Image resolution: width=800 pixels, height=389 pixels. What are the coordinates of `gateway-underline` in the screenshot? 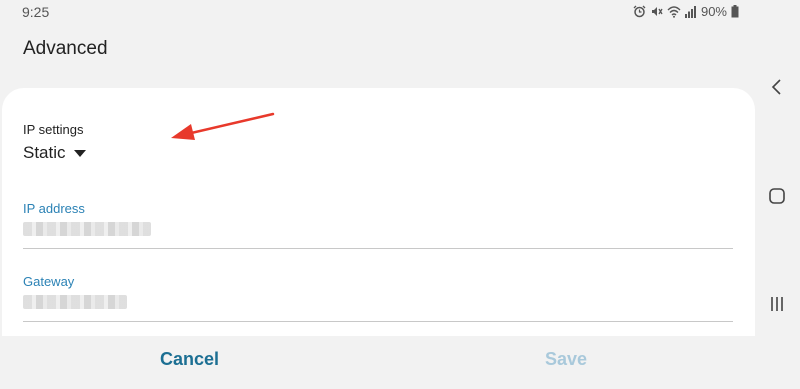 It's located at (378, 321).